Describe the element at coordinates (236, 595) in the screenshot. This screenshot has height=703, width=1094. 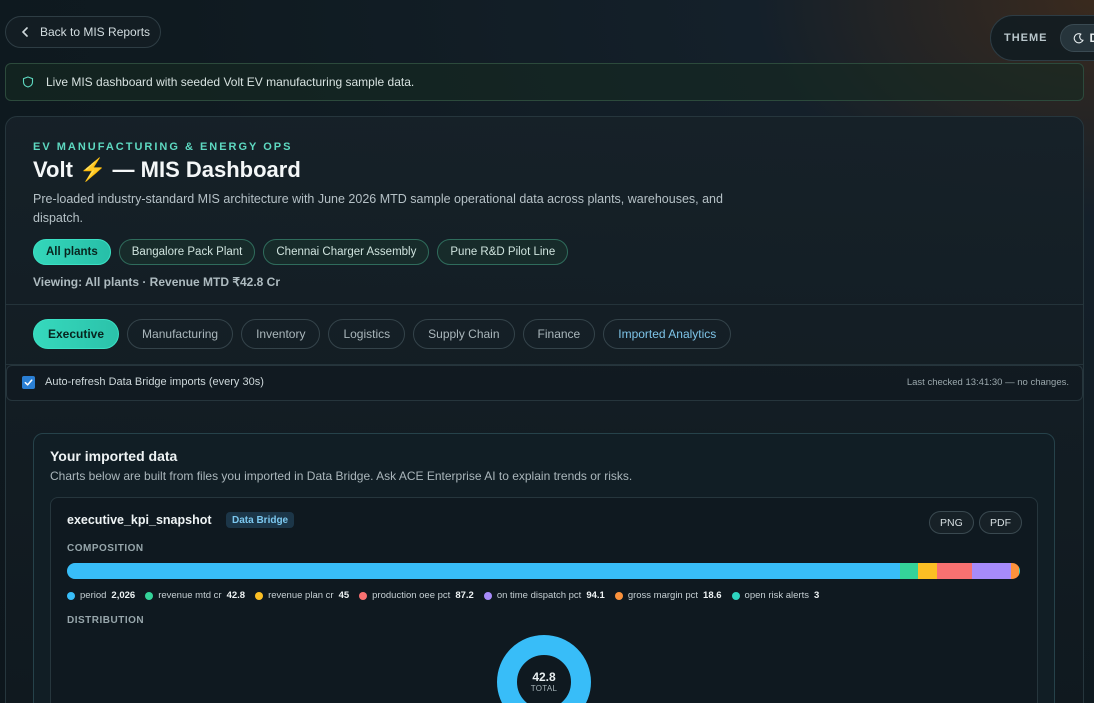
I see `legend-value: 42.8` at that location.